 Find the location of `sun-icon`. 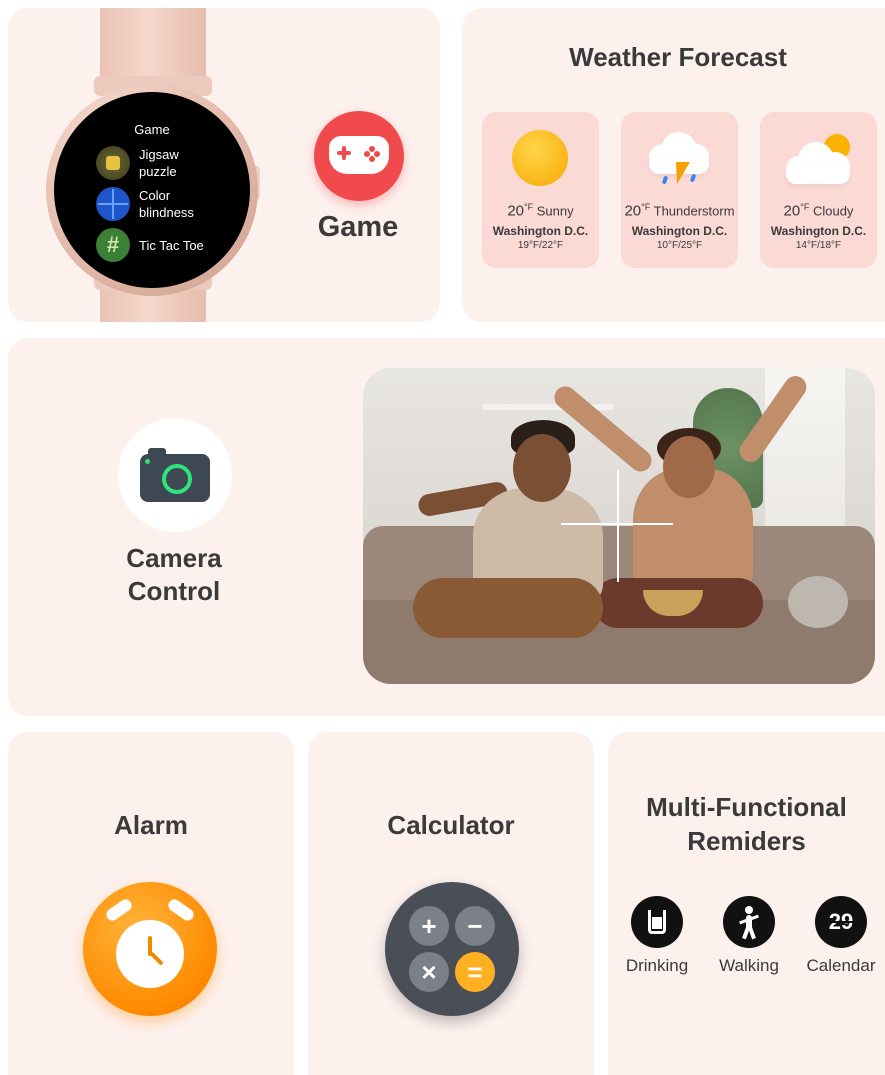

sun-icon is located at coordinates (540, 158).